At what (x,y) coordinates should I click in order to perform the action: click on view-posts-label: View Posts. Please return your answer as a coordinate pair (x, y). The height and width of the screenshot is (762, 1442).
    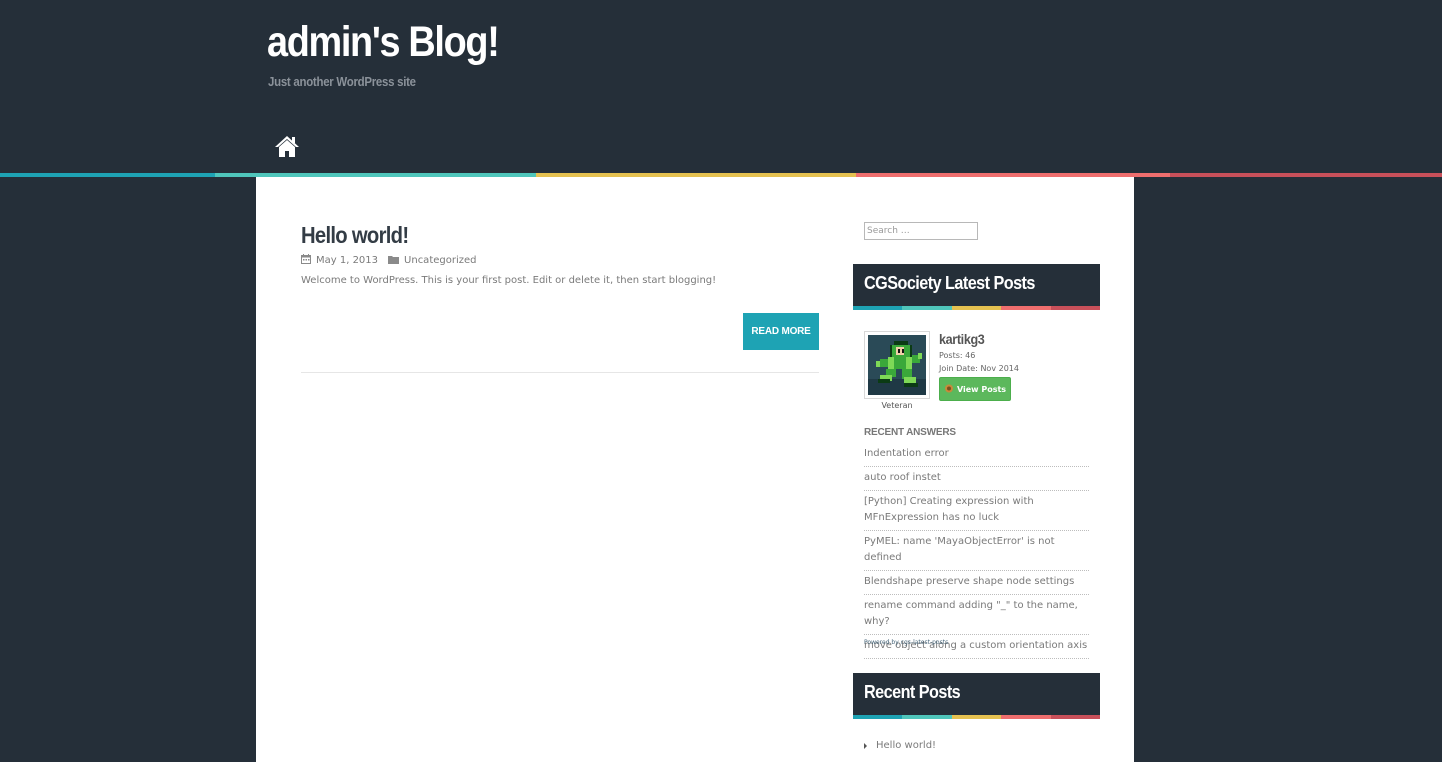
    Looking at the image, I should click on (981, 389).